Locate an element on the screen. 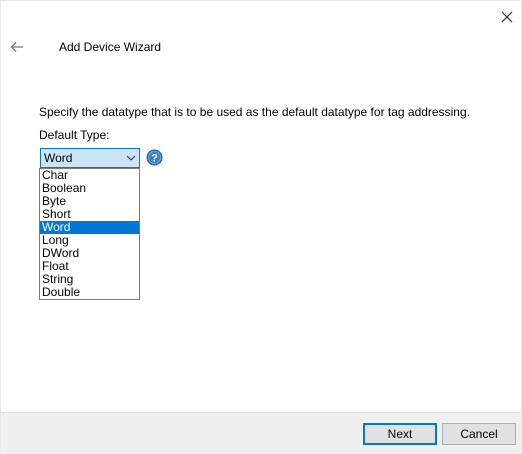 This screenshot has height=454, width=522. default-type-select-value: Word is located at coordinates (58, 158).